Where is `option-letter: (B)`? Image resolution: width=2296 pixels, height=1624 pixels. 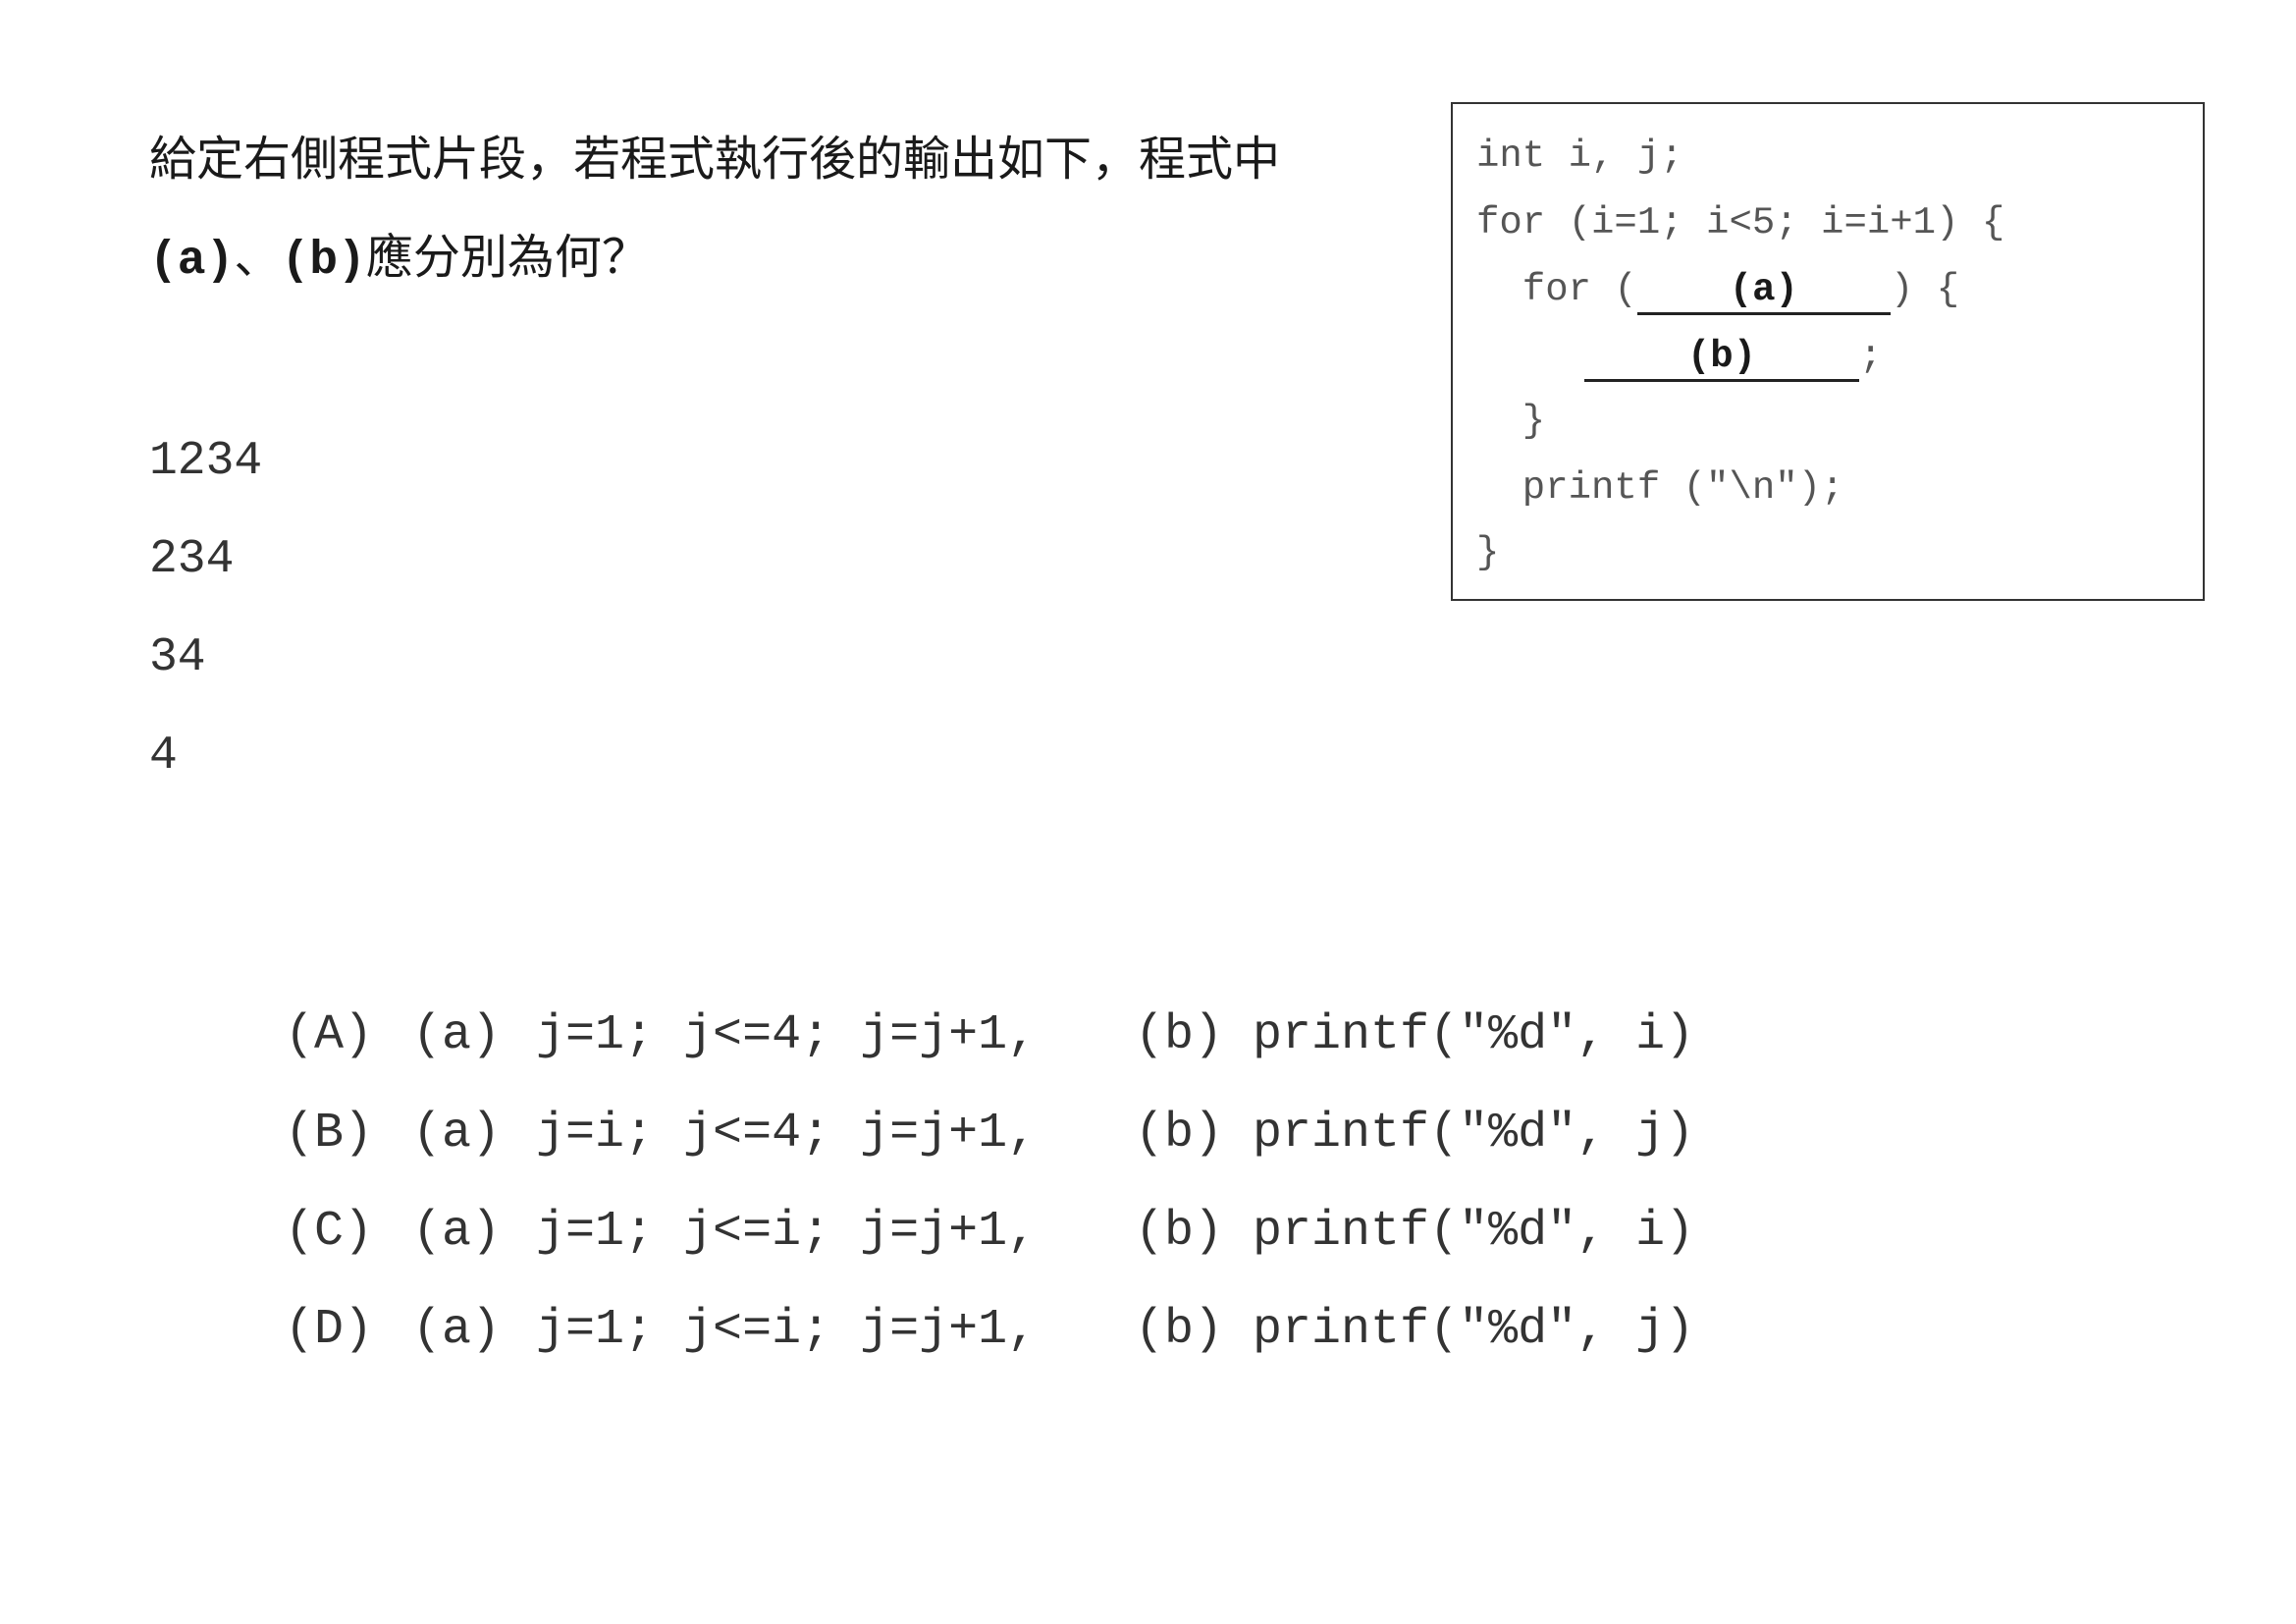
option-letter: (B) is located at coordinates (329, 1134).